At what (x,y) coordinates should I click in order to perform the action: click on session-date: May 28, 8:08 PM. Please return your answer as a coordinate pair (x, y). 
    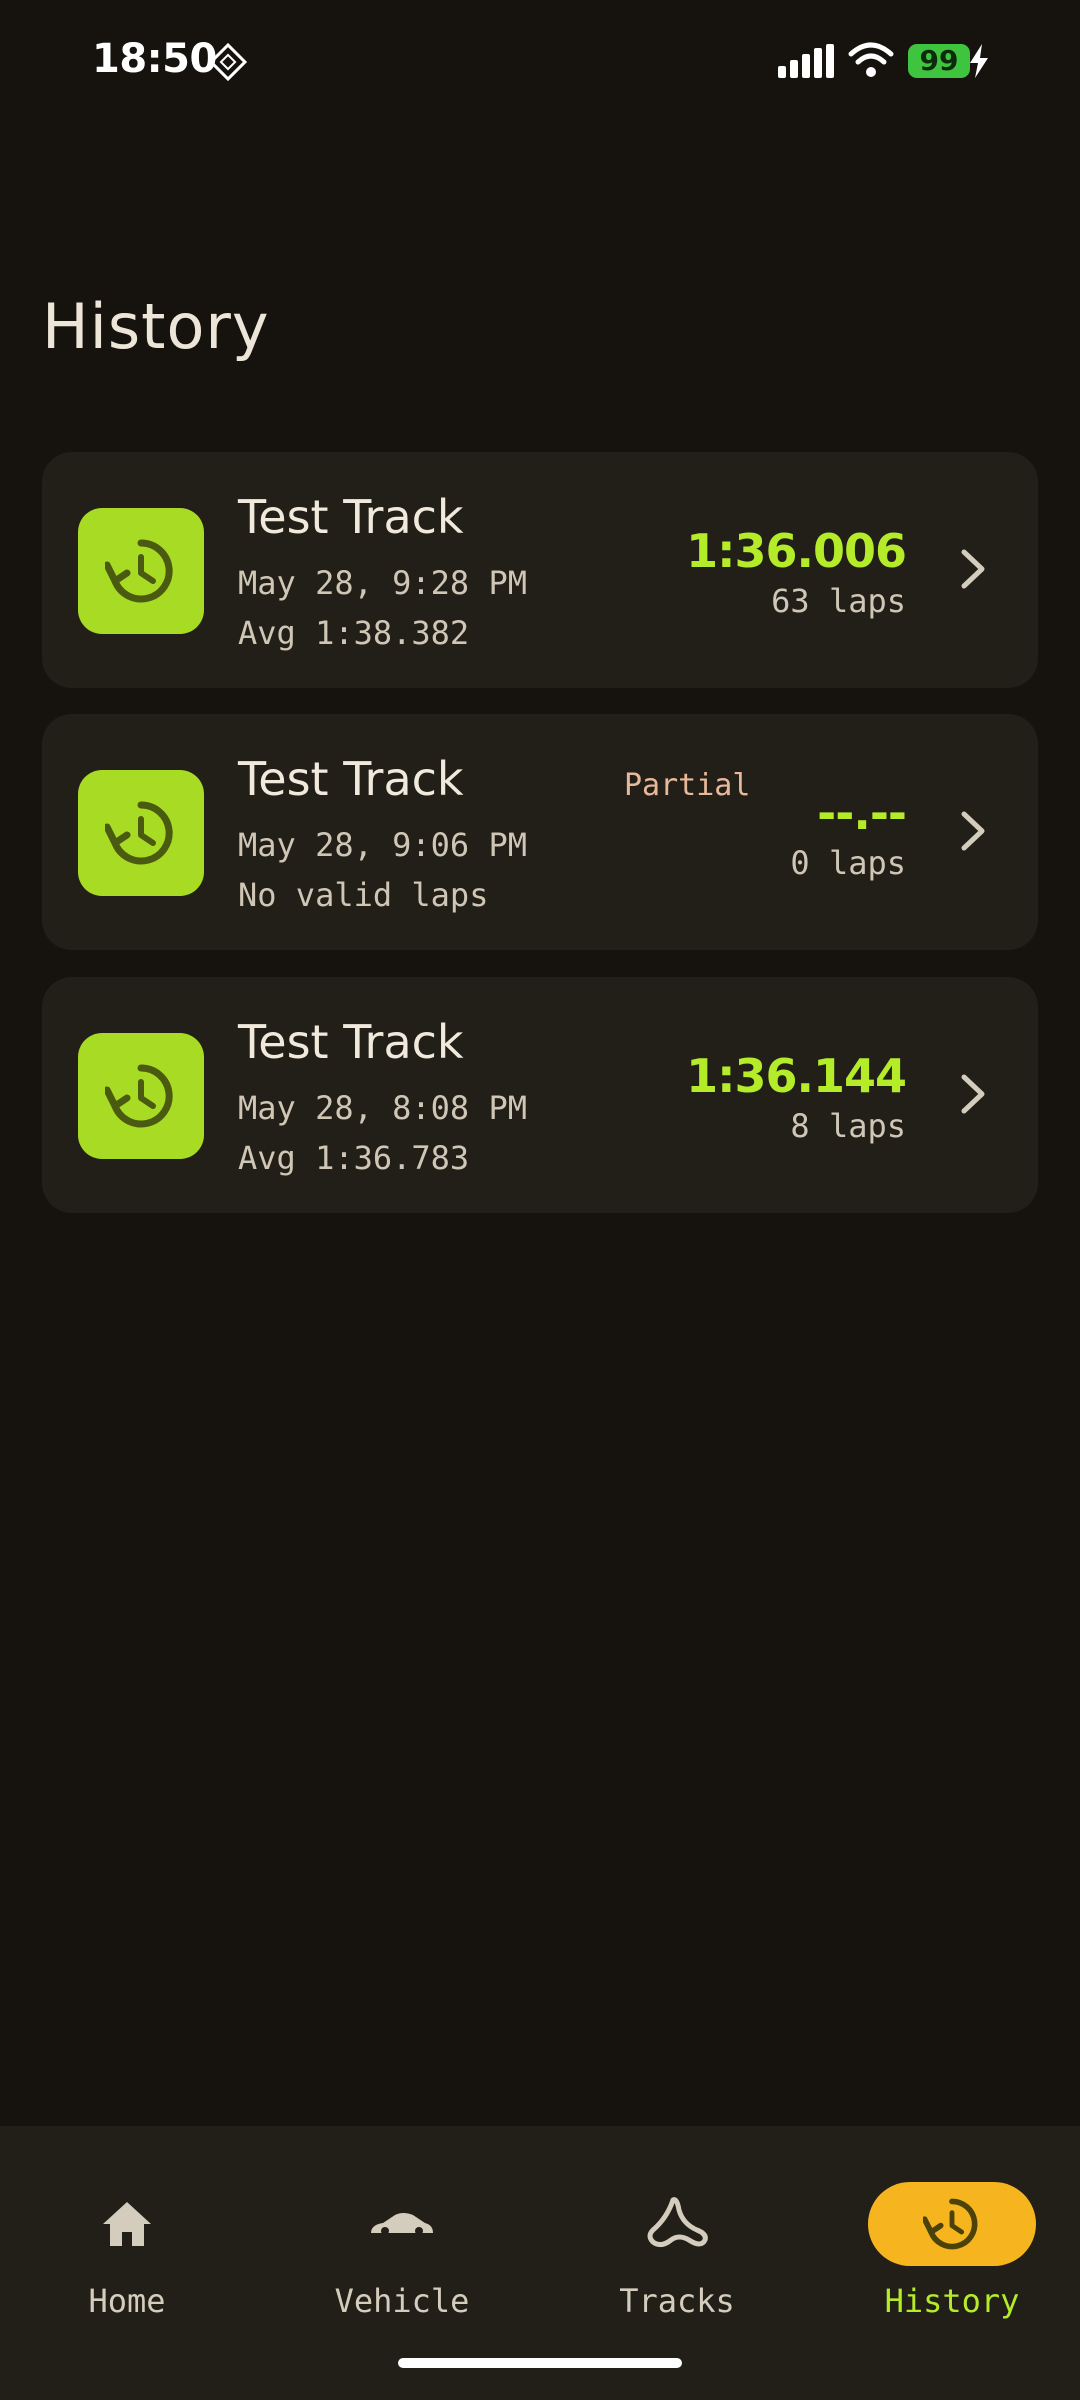
    Looking at the image, I should click on (382, 1108).